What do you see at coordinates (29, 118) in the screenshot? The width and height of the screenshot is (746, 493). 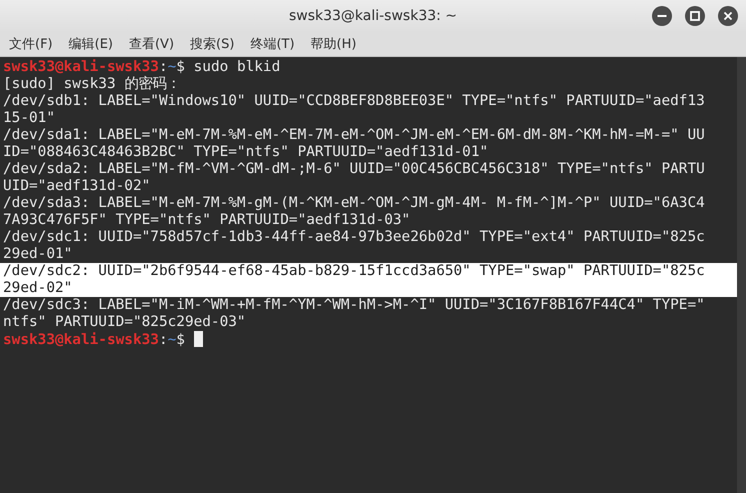 I see `terminal-line: 15-01"` at bounding box center [29, 118].